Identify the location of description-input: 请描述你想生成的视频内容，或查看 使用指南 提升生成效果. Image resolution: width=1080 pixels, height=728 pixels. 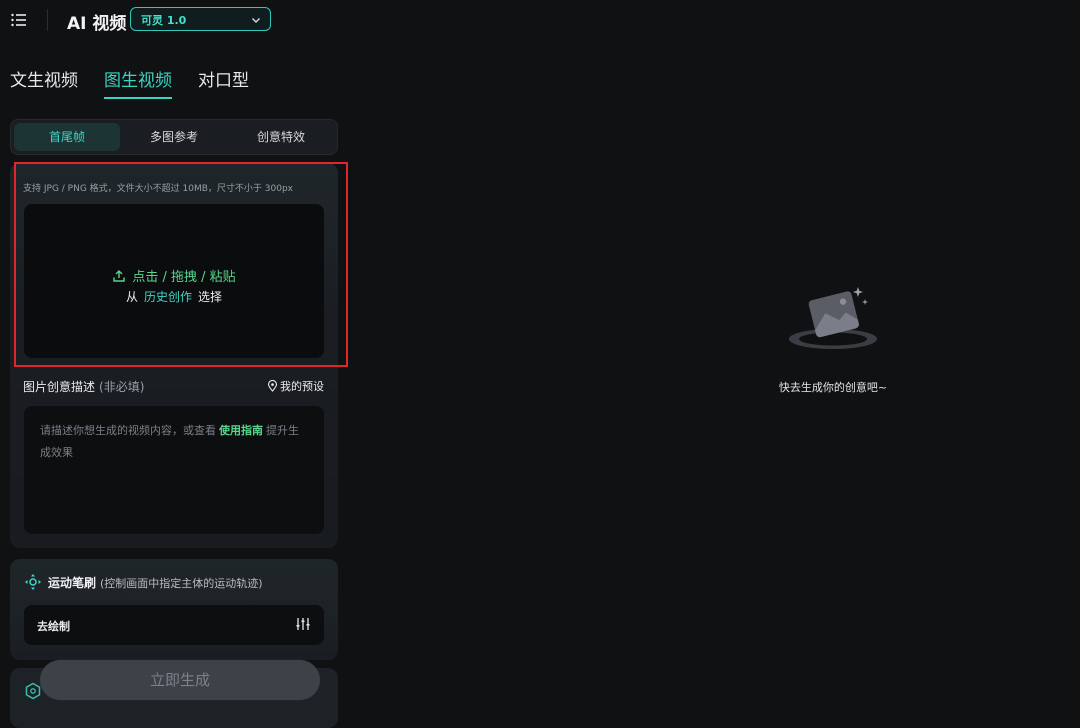
(174, 470).